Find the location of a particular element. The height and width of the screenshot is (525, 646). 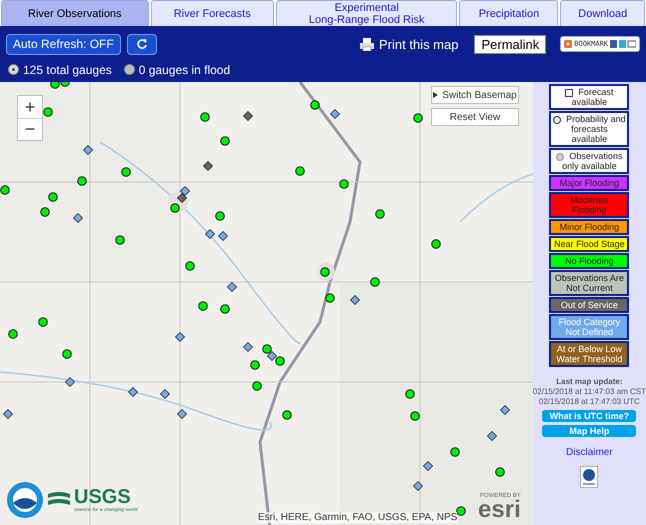

refresh-button is located at coordinates (141, 44).